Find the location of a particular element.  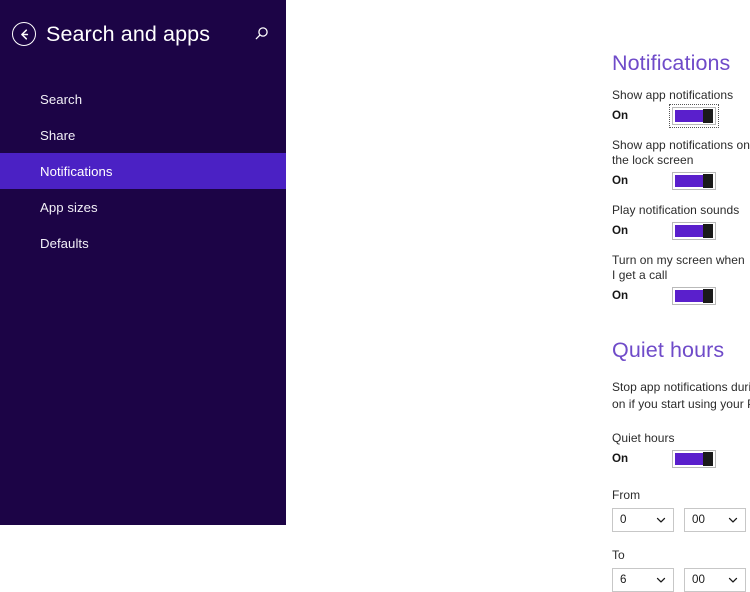

setting-label: Turn on my screen when I get a call is located at coordinates (678, 267).